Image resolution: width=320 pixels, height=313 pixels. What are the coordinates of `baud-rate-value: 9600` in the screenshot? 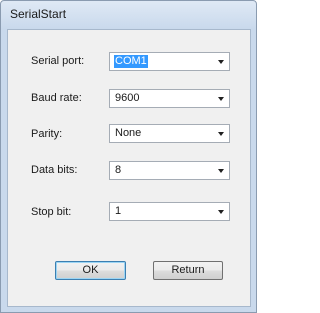 It's located at (127, 98).